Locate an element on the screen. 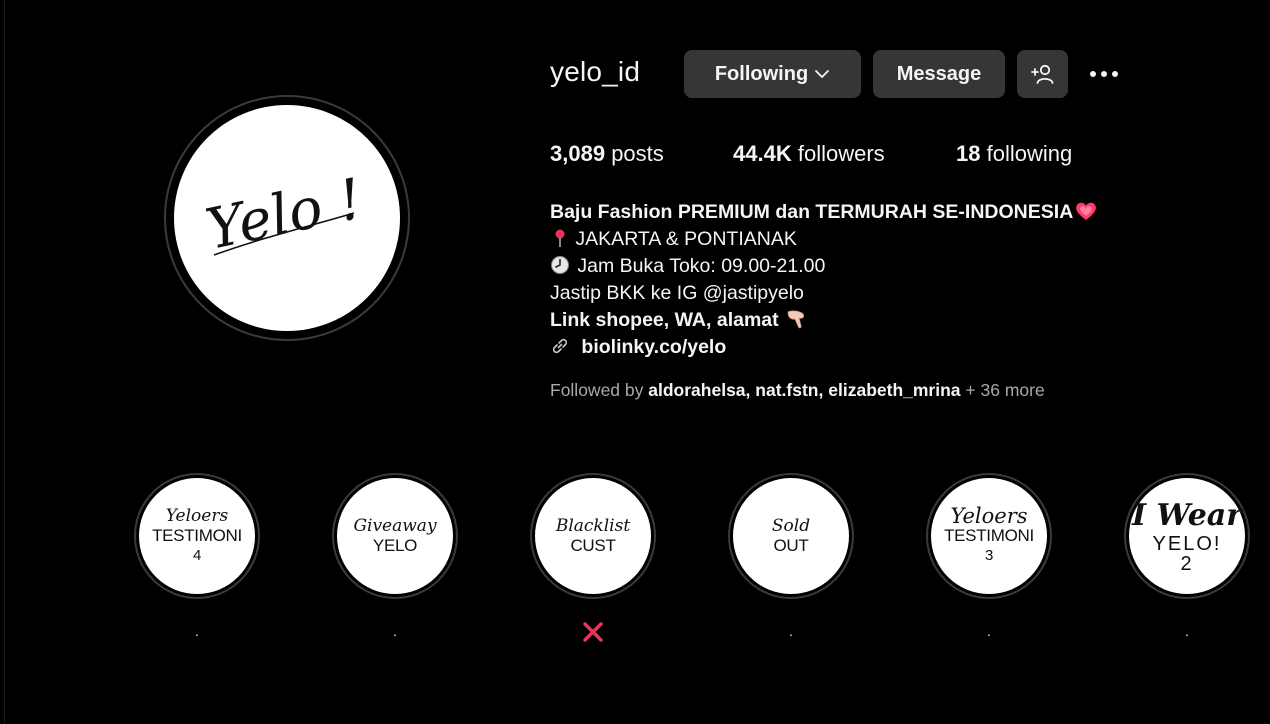  avatar-image: Yelo ! is located at coordinates (287, 218).